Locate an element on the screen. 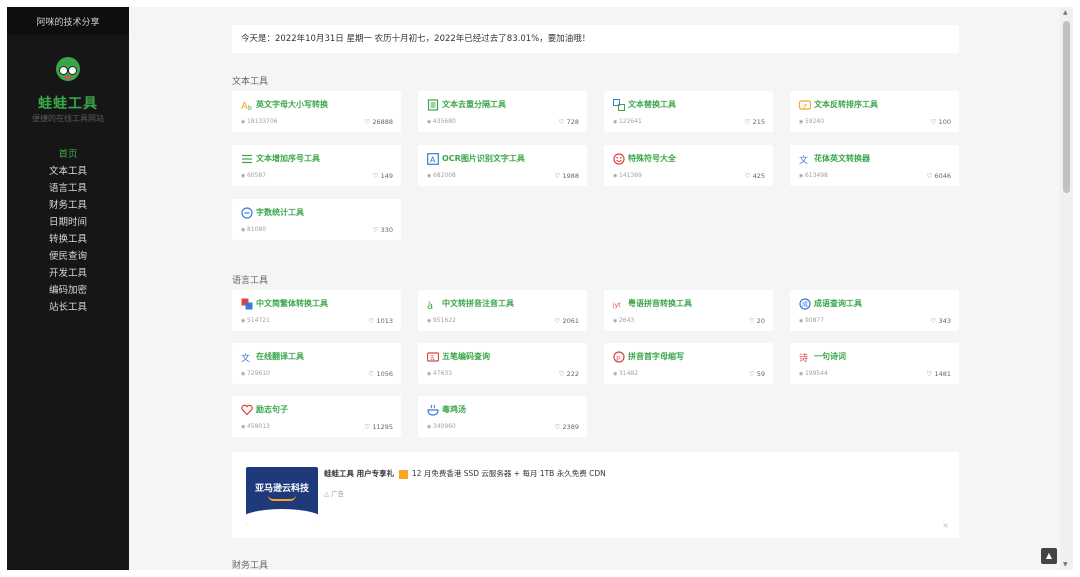  tool-title: 文本去重分隔工具 is located at coordinates (474, 104).